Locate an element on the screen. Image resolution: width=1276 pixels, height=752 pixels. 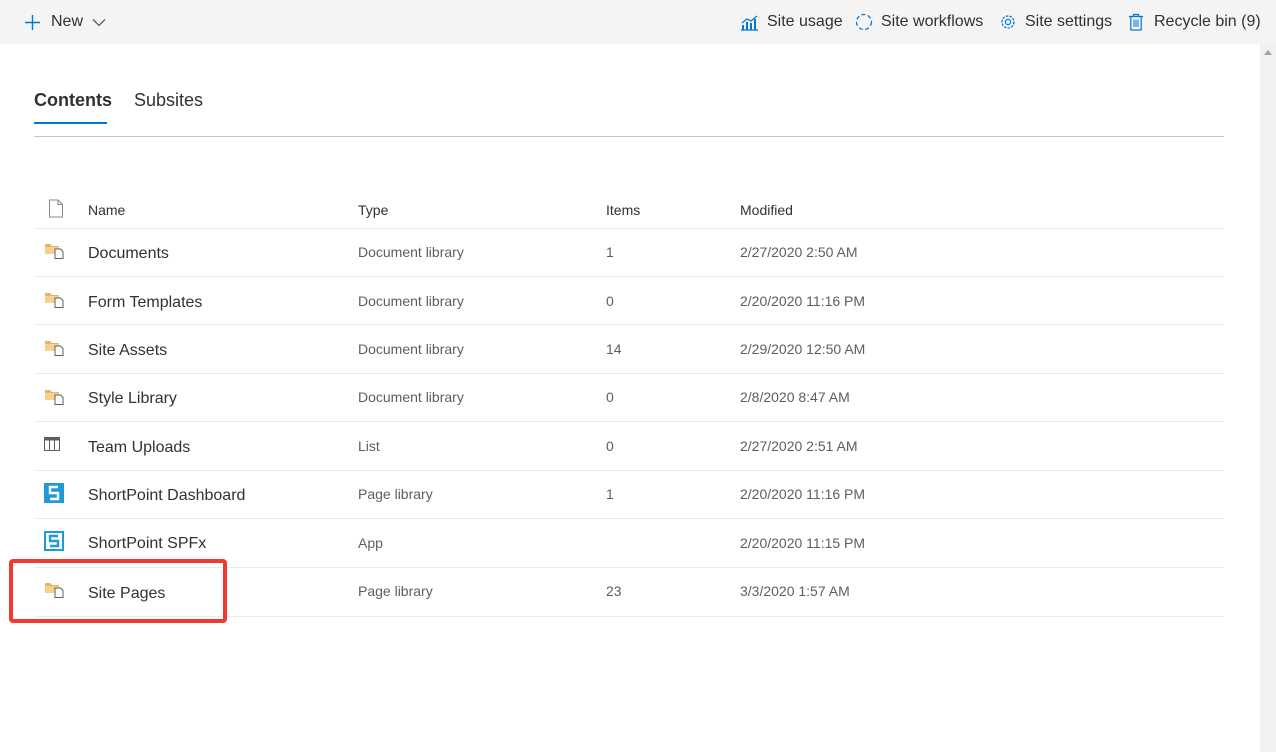
row-items: 14 is located at coordinates (614, 349).